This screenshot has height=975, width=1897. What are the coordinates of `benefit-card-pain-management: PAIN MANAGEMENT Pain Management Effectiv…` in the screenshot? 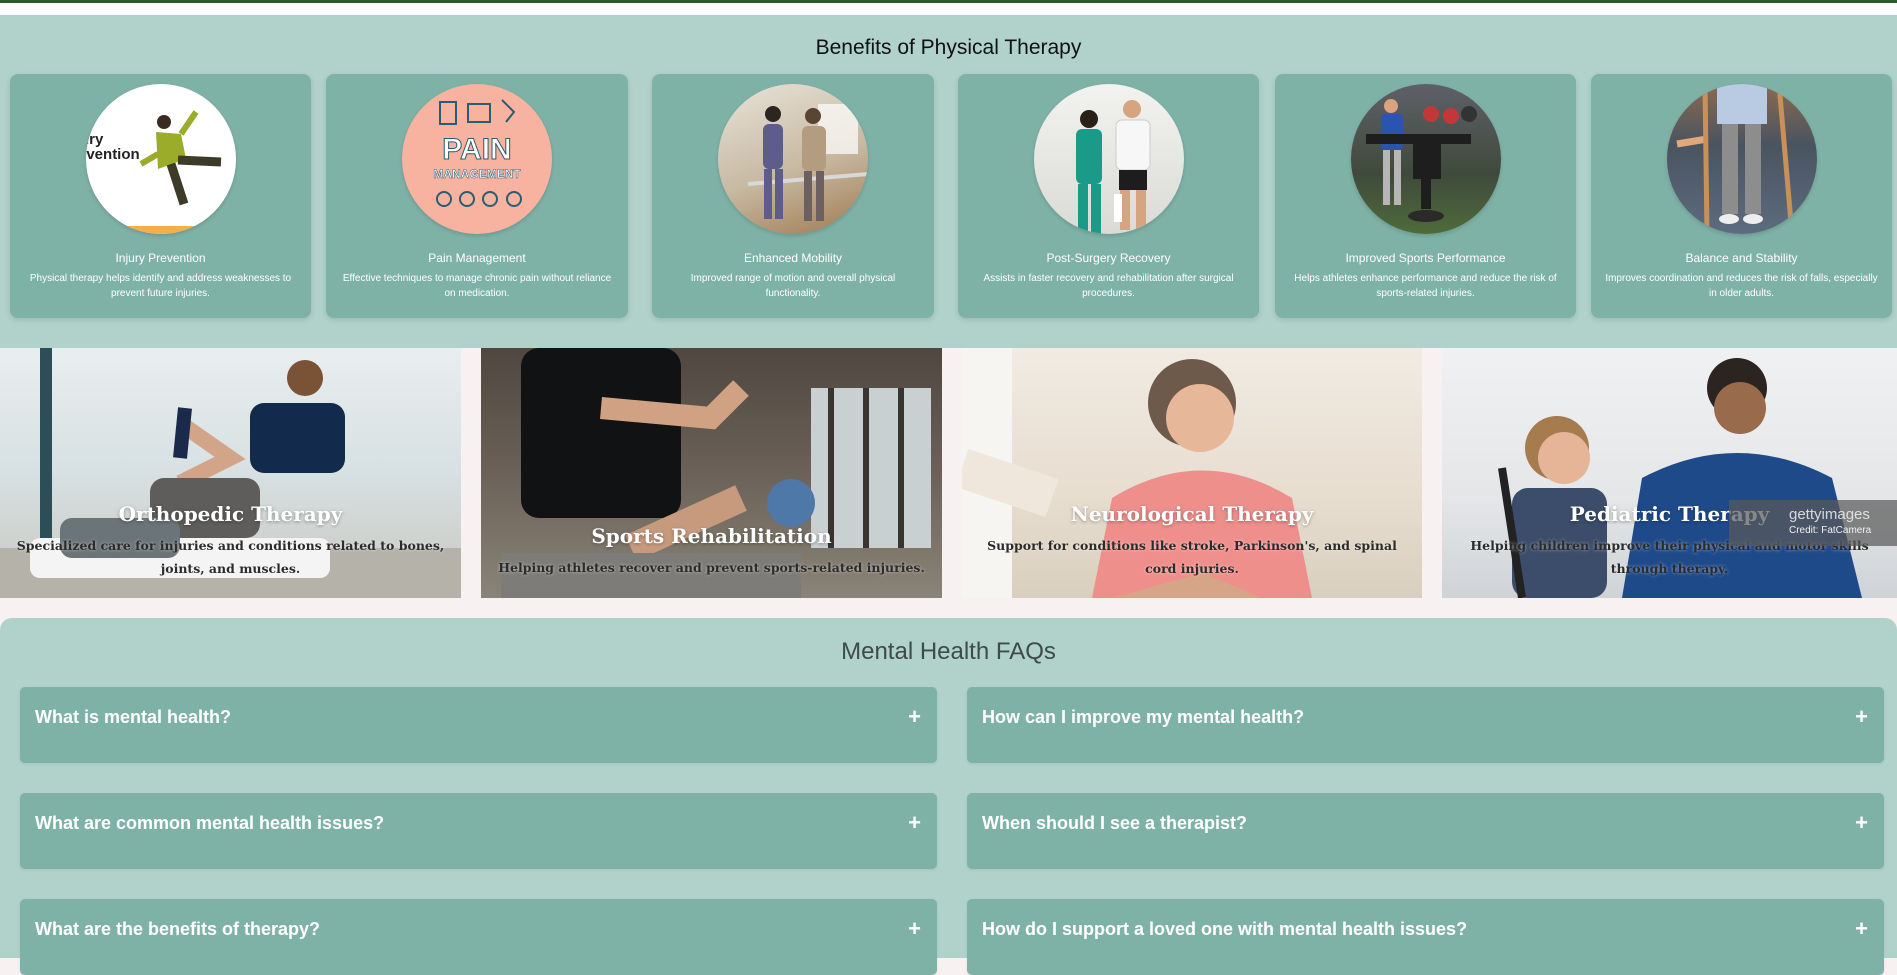 It's located at (477, 196).